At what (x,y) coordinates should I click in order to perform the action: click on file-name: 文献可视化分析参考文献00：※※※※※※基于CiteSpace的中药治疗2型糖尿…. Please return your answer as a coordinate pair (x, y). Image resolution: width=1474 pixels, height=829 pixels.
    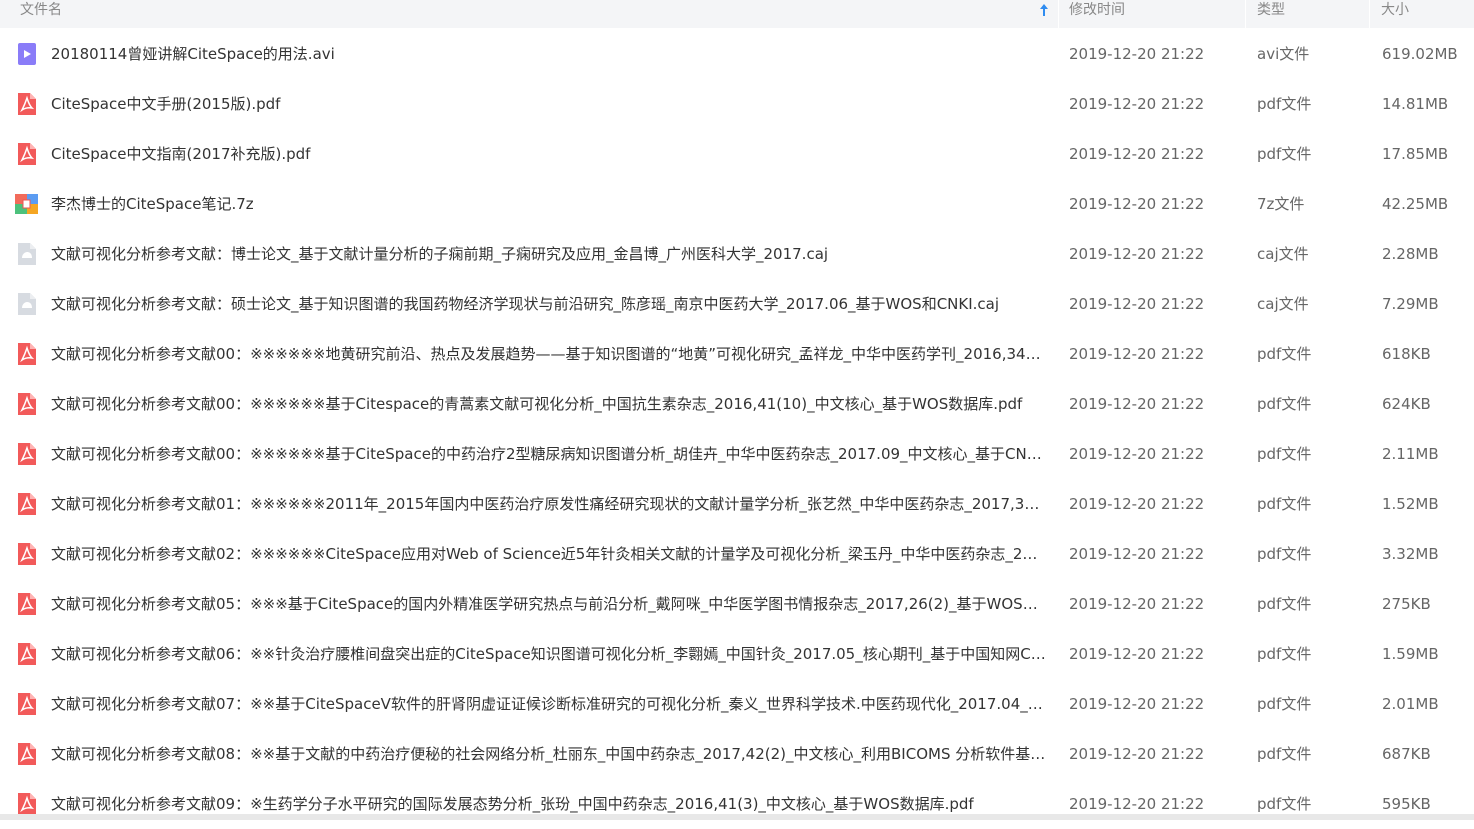
    Looking at the image, I should click on (548, 454).